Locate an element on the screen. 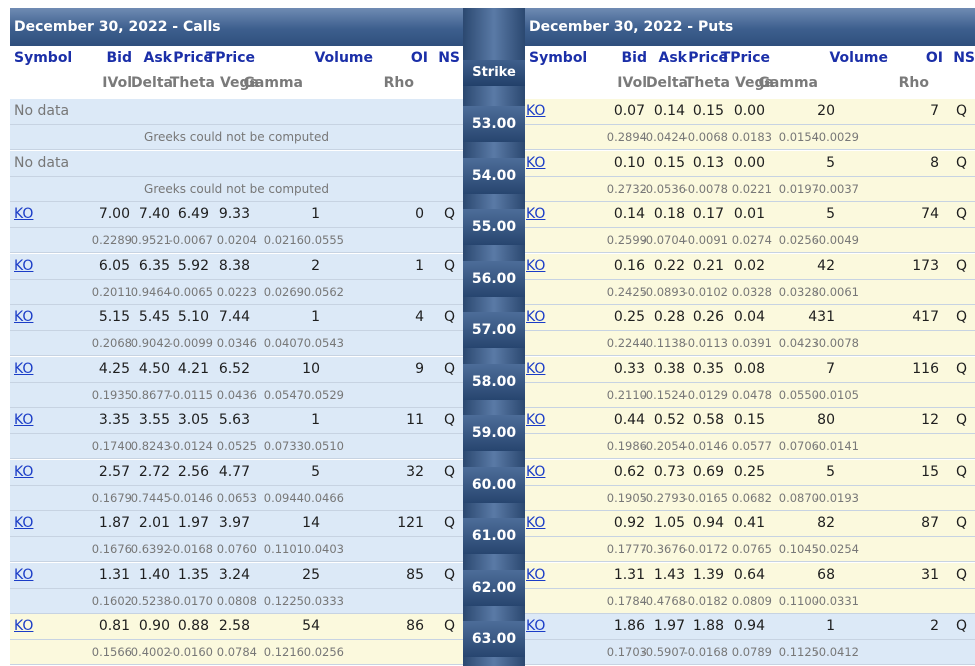 The width and height of the screenshot is (975, 666). put-volume: 82 is located at coordinates (826, 523).